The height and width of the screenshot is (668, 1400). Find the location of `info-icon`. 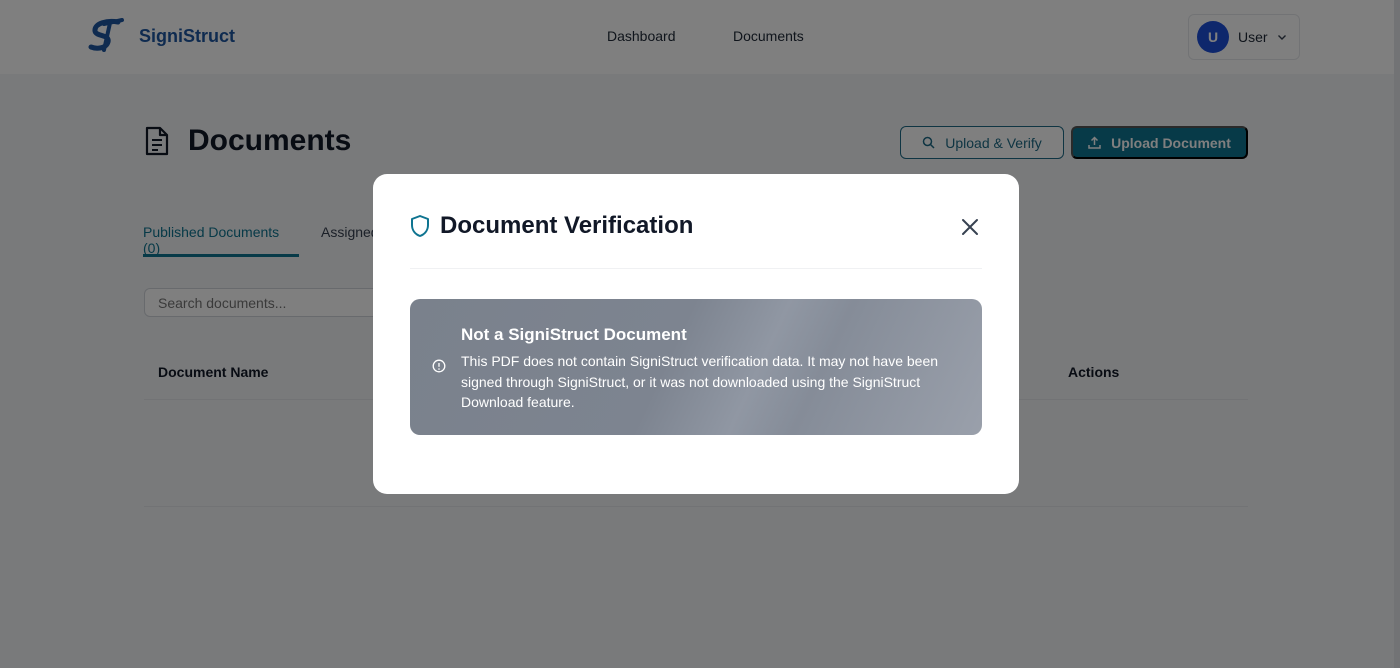

info-icon is located at coordinates (439, 366).